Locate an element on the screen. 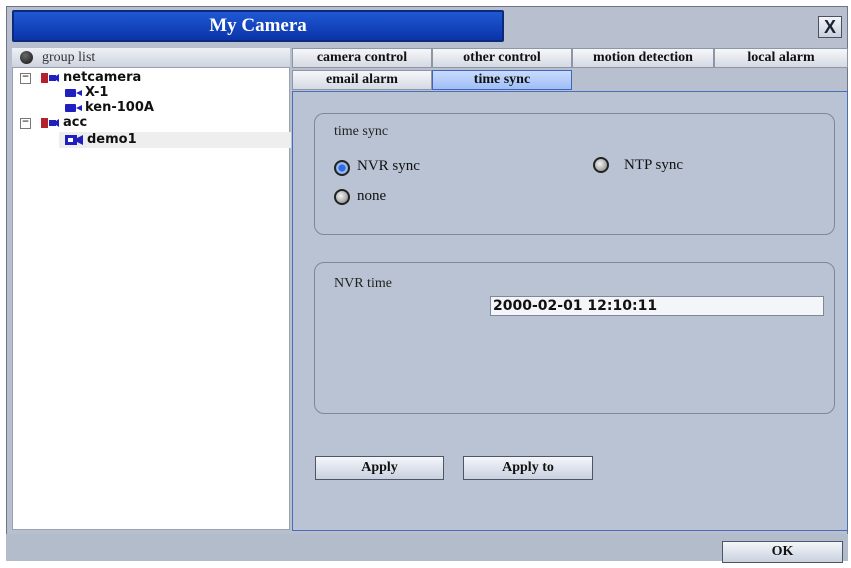  tab-time-sync: time sync is located at coordinates (502, 80).